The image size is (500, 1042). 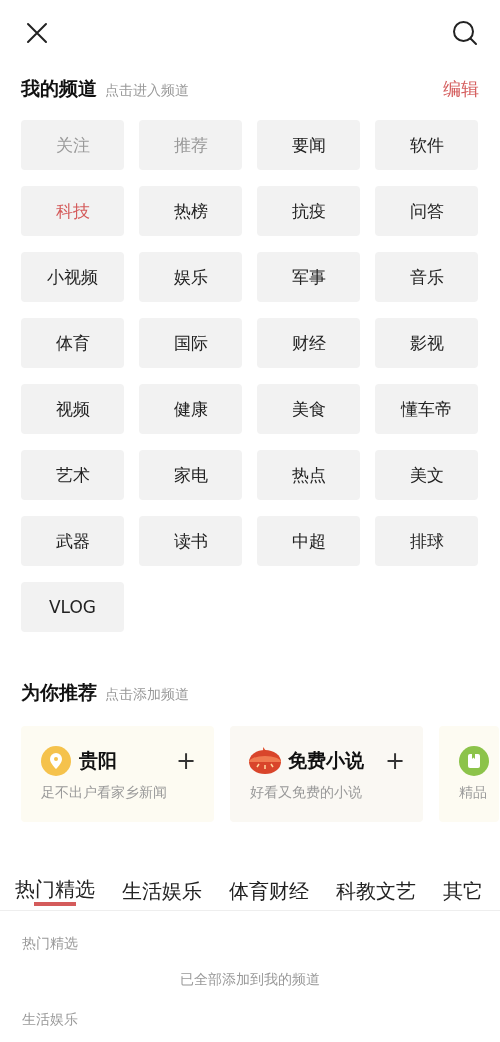 What do you see at coordinates (98, 760) in the screenshot?
I see `card-title: 贵阳` at bounding box center [98, 760].